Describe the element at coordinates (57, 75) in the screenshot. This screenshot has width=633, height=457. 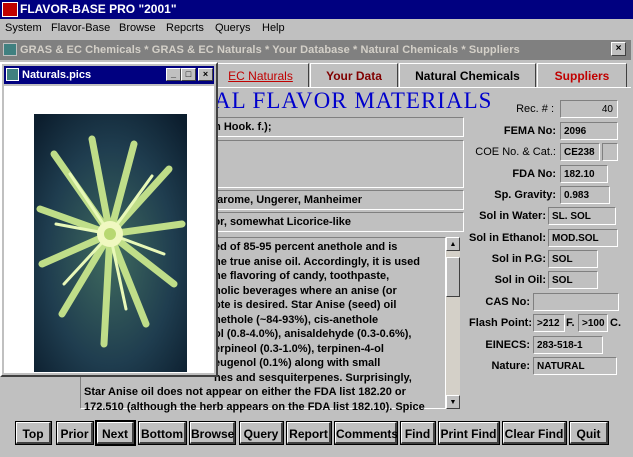
I see `pictures-window-title: Naturals.pics` at that location.